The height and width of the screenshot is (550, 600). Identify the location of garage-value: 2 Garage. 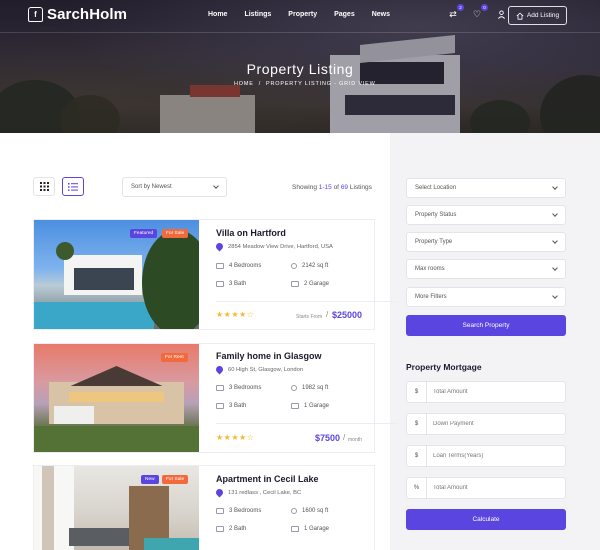
(317, 284).